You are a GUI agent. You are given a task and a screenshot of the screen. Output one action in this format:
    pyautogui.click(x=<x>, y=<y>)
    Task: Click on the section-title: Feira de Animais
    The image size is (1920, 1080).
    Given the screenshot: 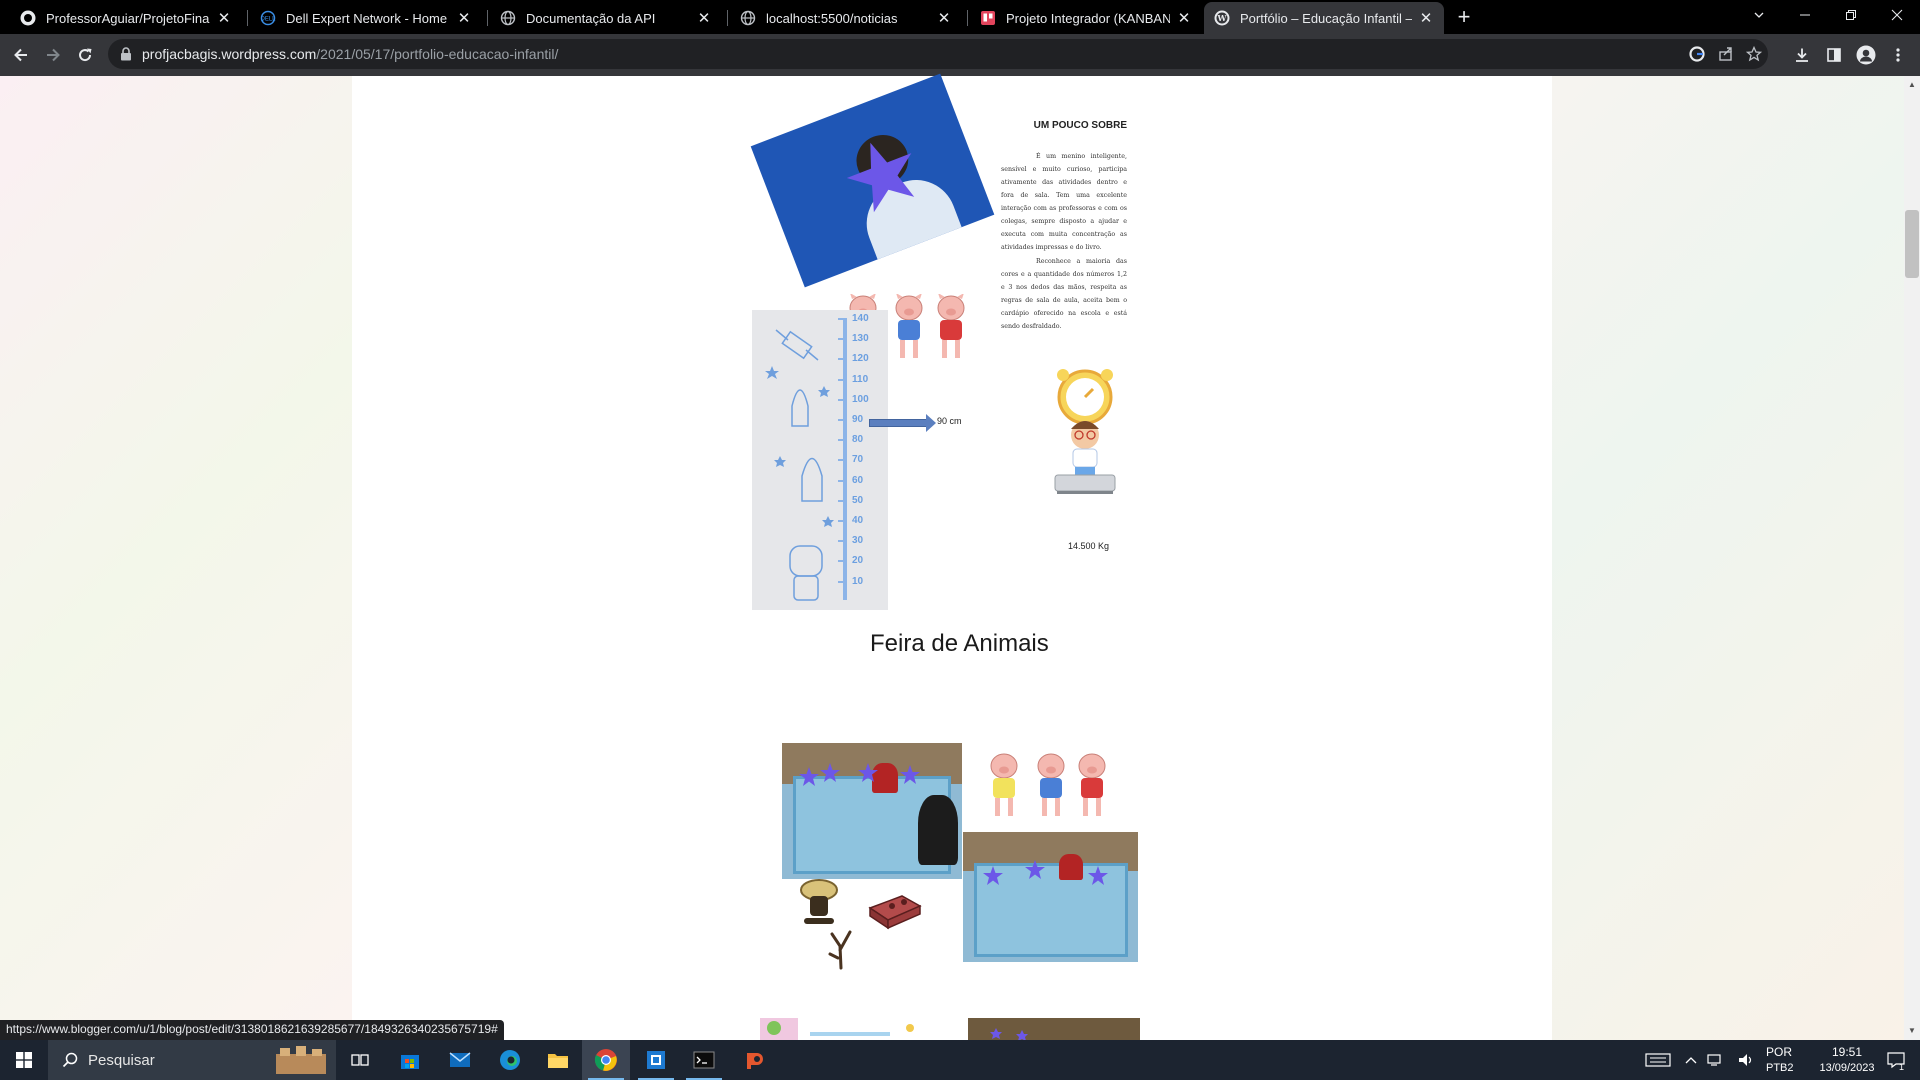 What is the action you would take?
    pyautogui.click(x=959, y=643)
    